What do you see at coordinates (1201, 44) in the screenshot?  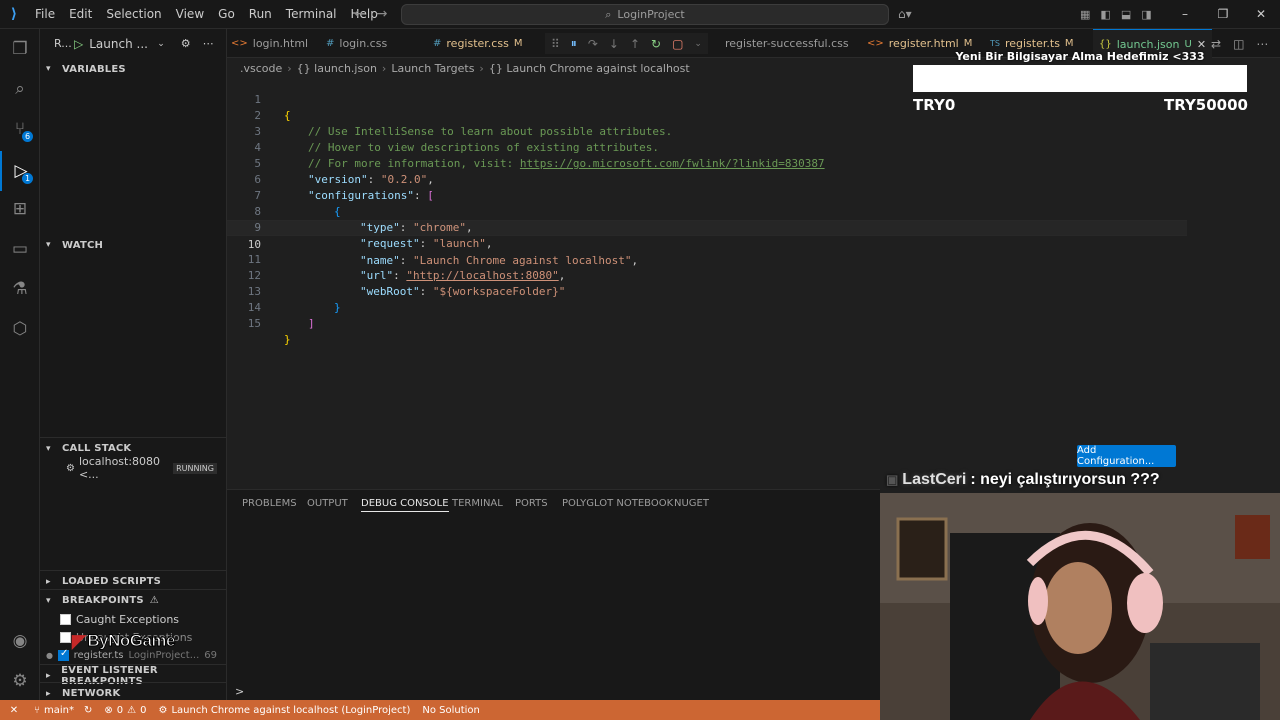 I see `close-tab-icon: ✕` at bounding box center [1201, 44].